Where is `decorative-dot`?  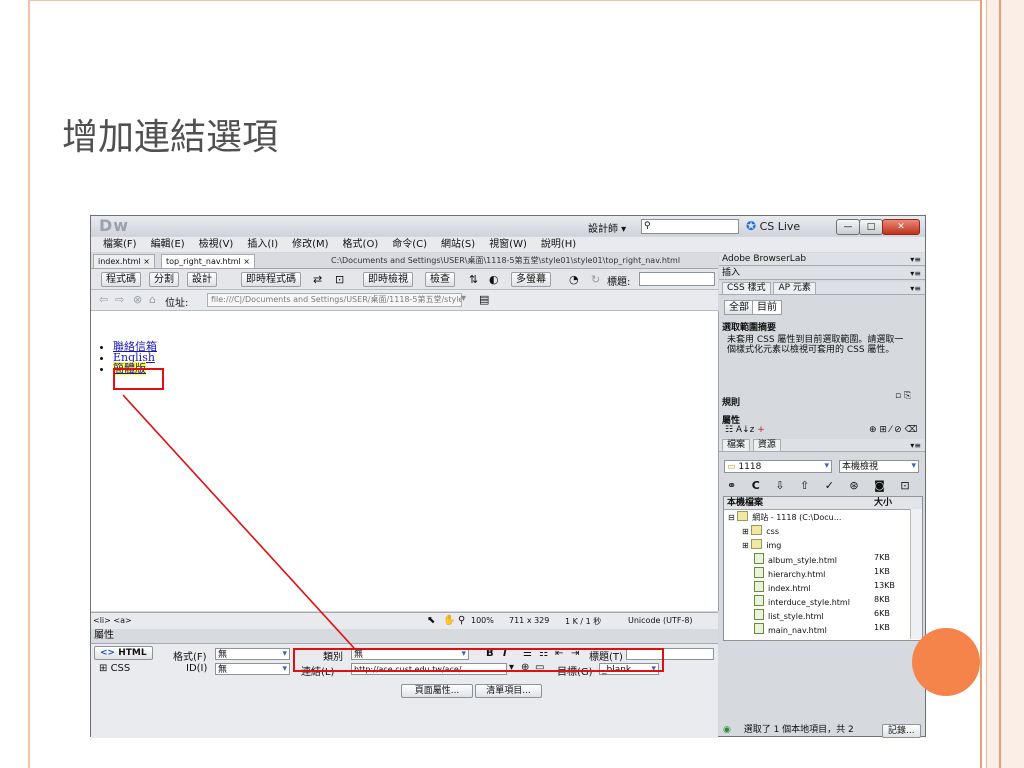 decorative-dot is located at coordinates (946, 662).